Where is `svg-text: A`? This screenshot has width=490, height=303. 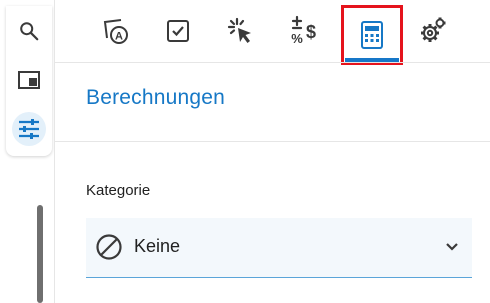
svg-text: A is located at coordinates (119, 37).